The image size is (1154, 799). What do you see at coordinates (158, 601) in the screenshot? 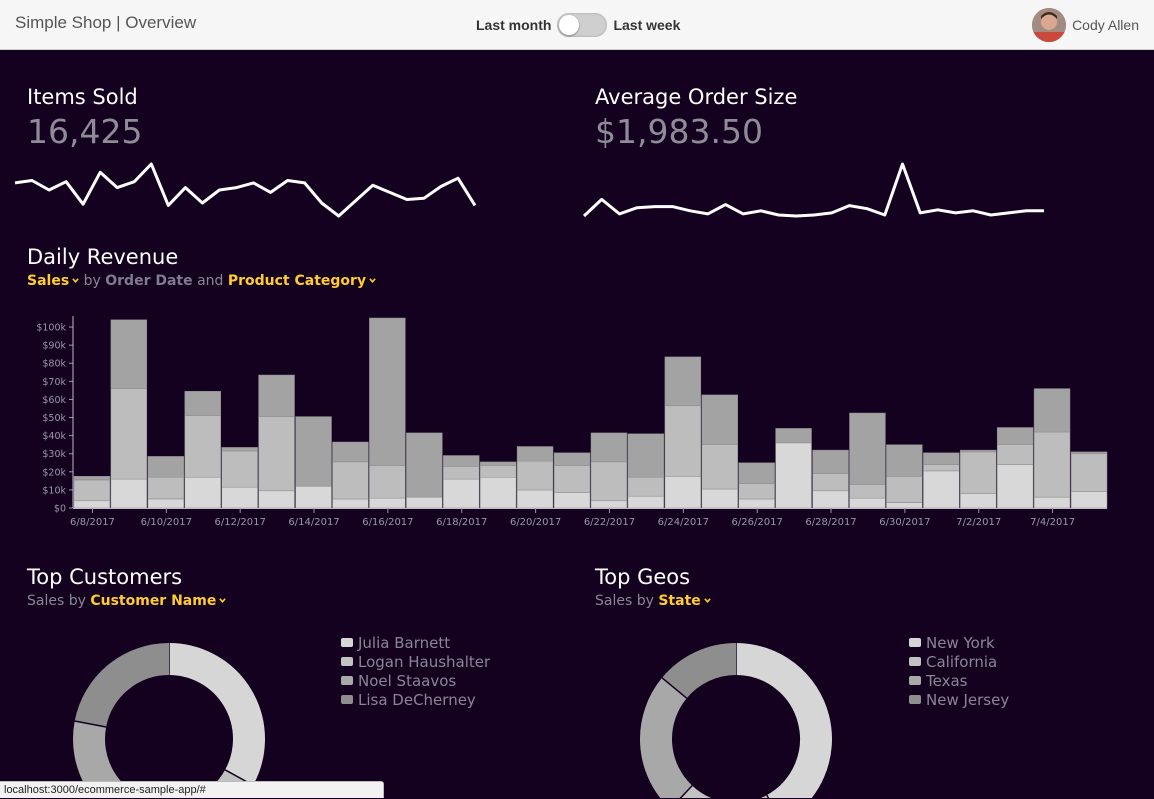
I see `customer-dropdown: Customer Name` at bounding box center [158, 601].